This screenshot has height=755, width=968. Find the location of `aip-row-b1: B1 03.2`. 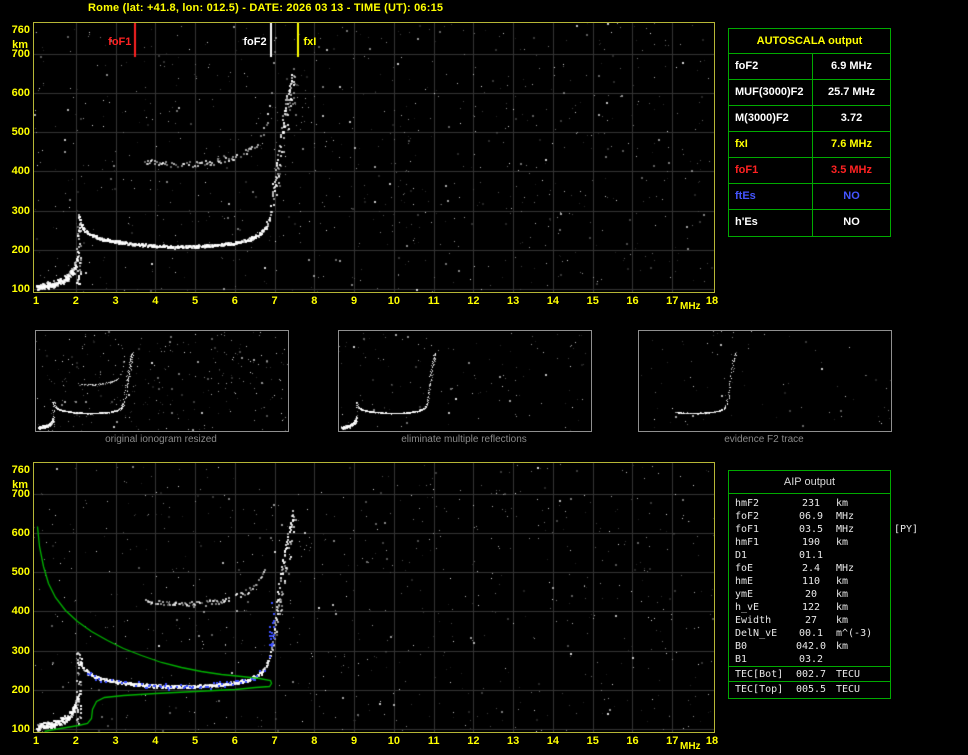

aip-row-b1: B1 03.2 is located at coordinates (809, 659).